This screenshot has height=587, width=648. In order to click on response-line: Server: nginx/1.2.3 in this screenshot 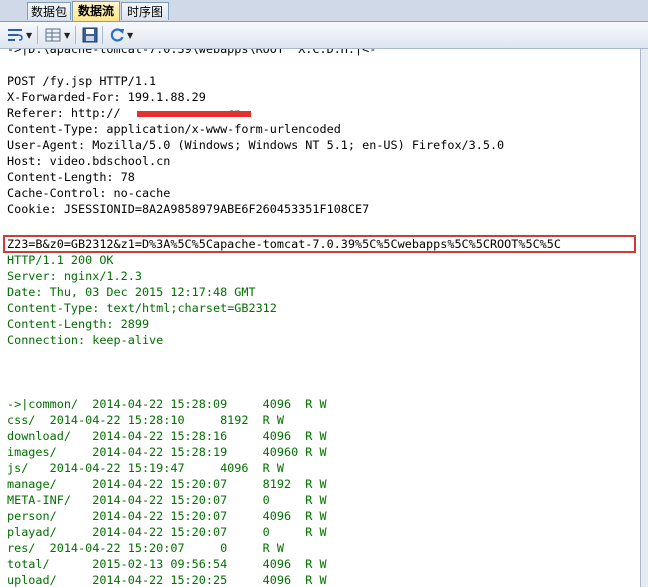, I will do `click(74, 276)`.